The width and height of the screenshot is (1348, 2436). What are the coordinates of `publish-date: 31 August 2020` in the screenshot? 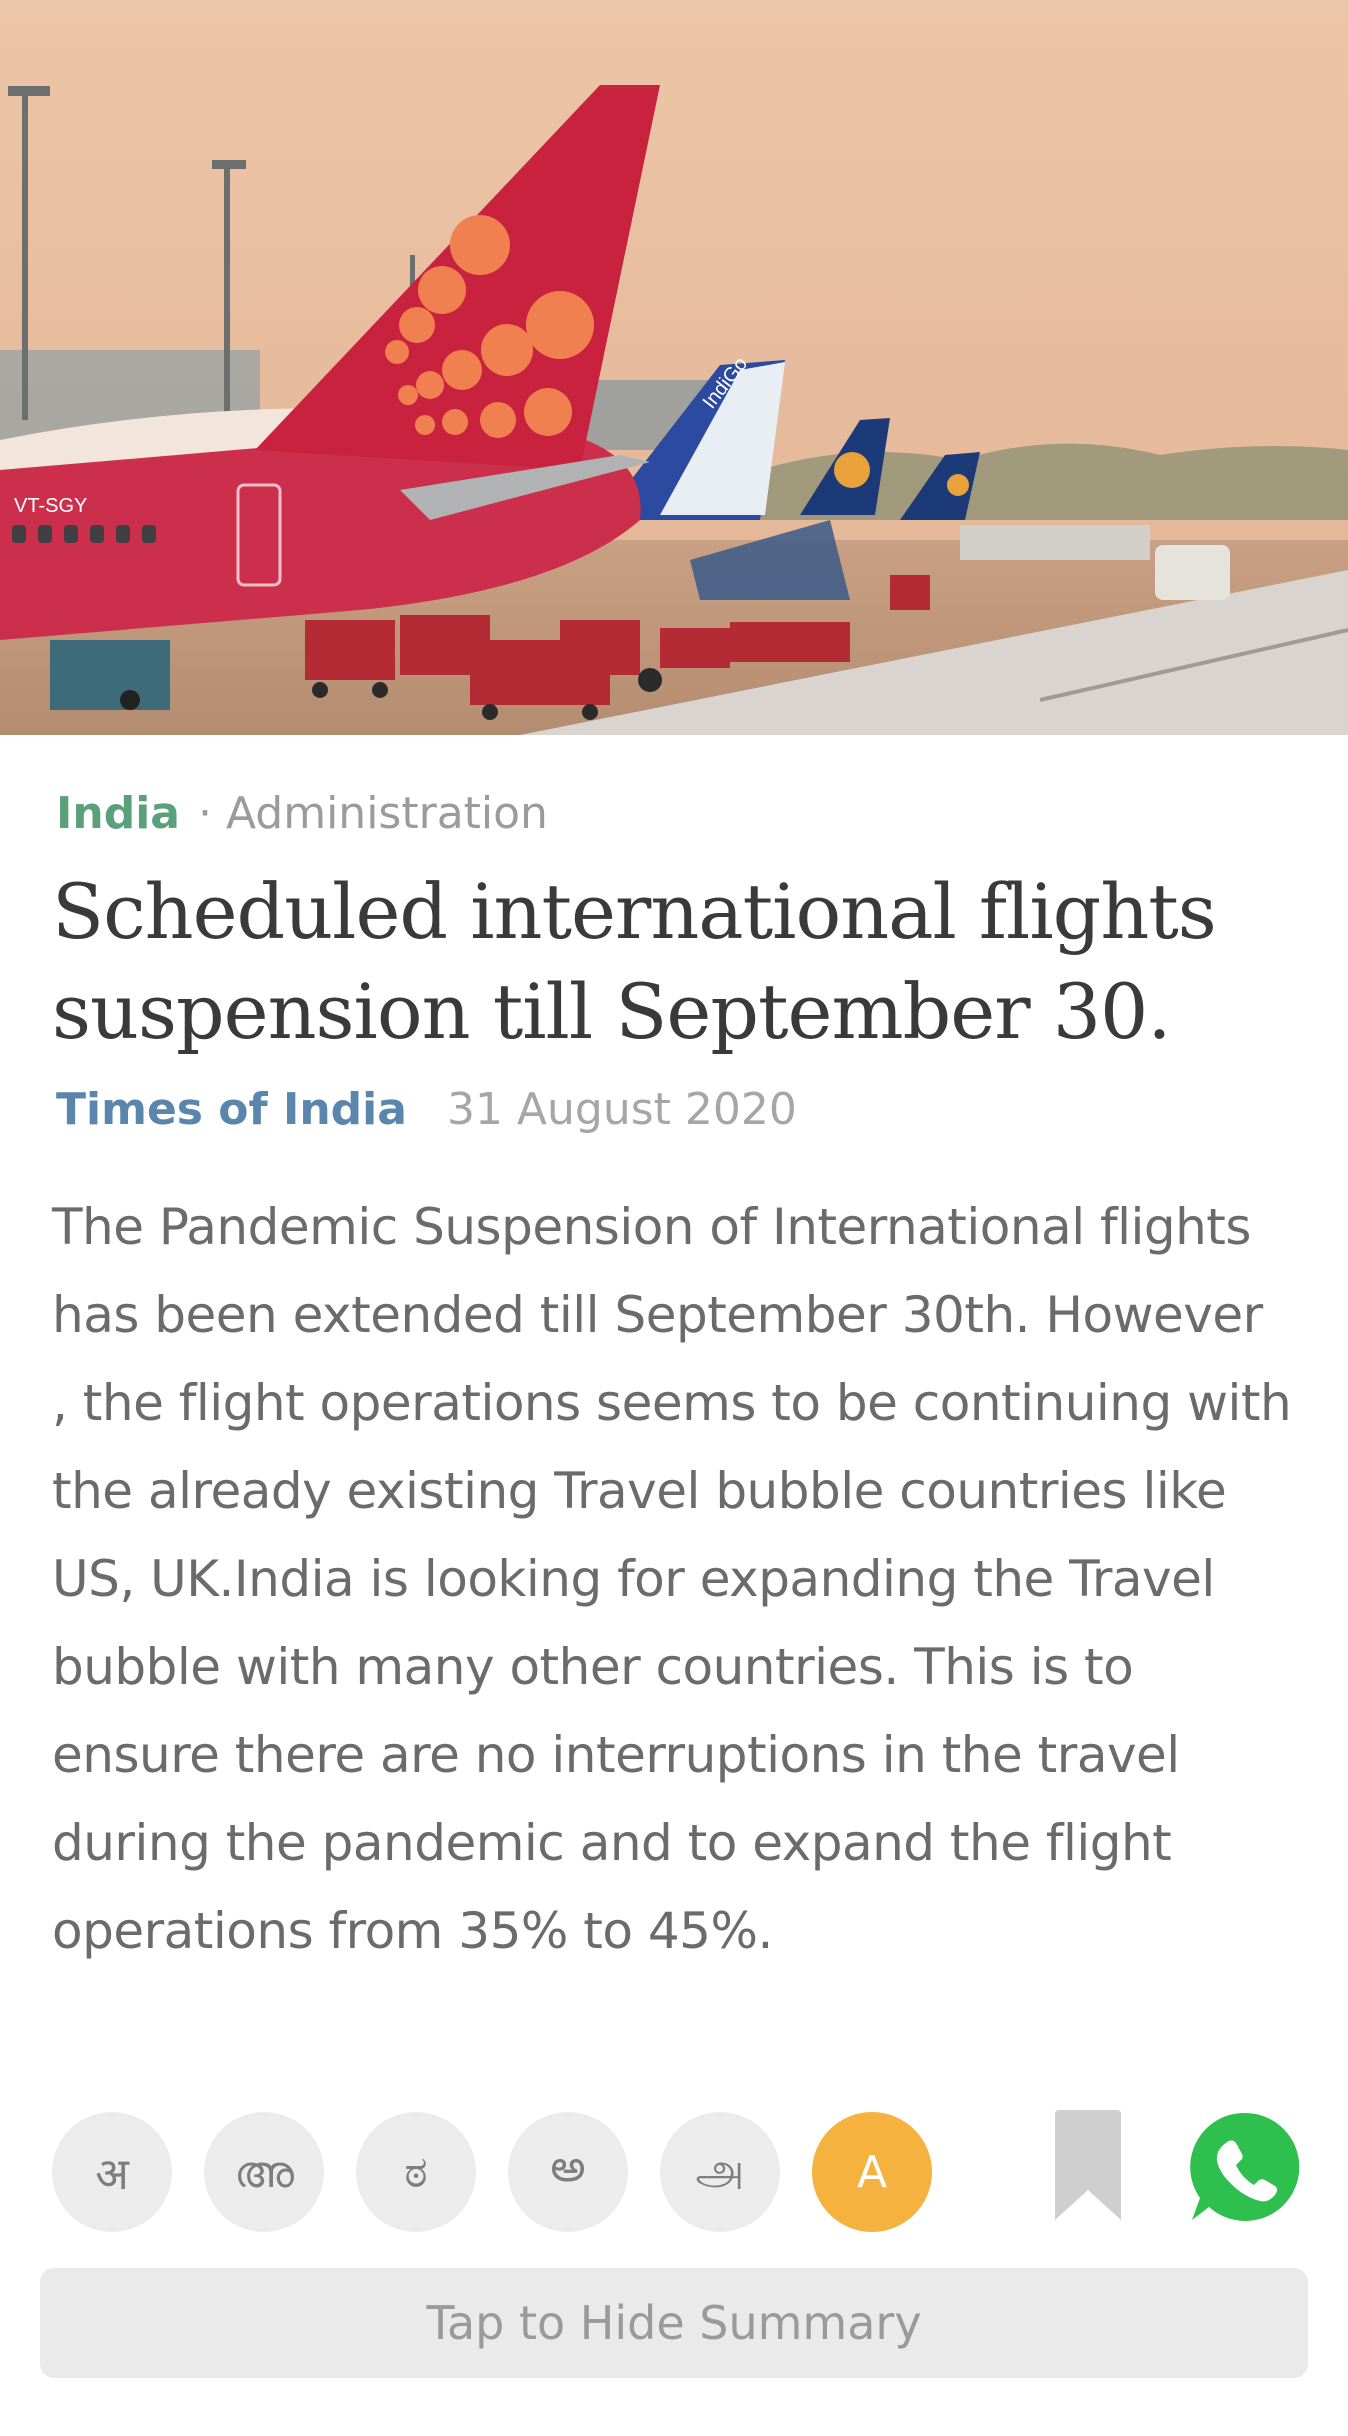 It's located at (621, 1109).